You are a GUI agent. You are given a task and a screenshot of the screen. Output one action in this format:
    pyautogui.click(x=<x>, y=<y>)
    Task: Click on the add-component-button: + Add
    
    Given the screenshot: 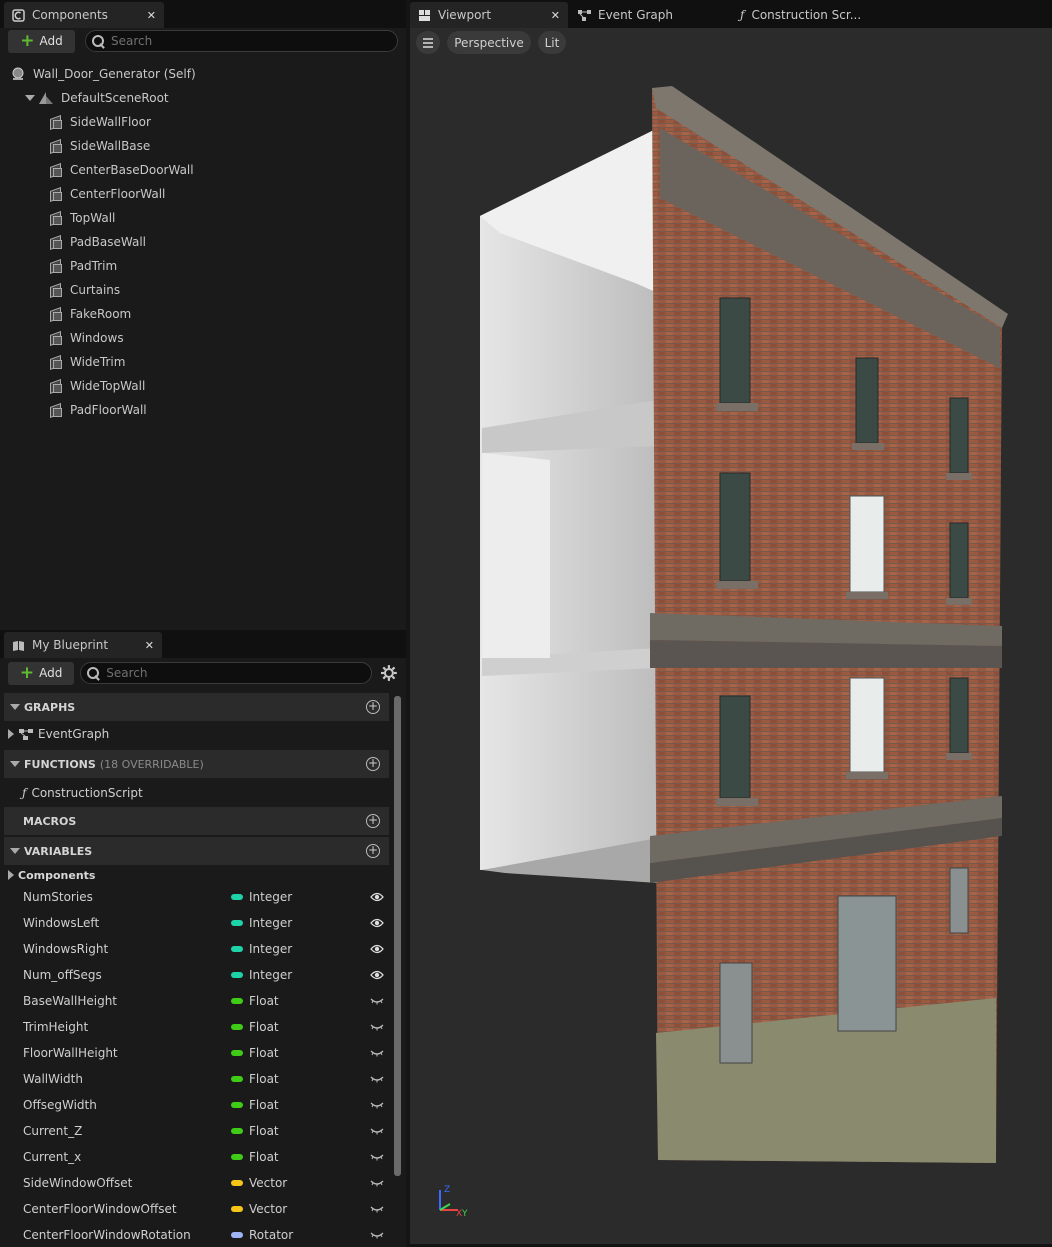 What is the action you would take?
    pyautogui.click(x=41, y=41)
    